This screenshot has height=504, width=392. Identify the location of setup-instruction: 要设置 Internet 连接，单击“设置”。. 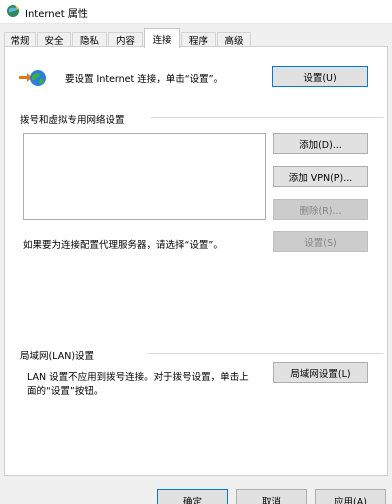
(144, 79).